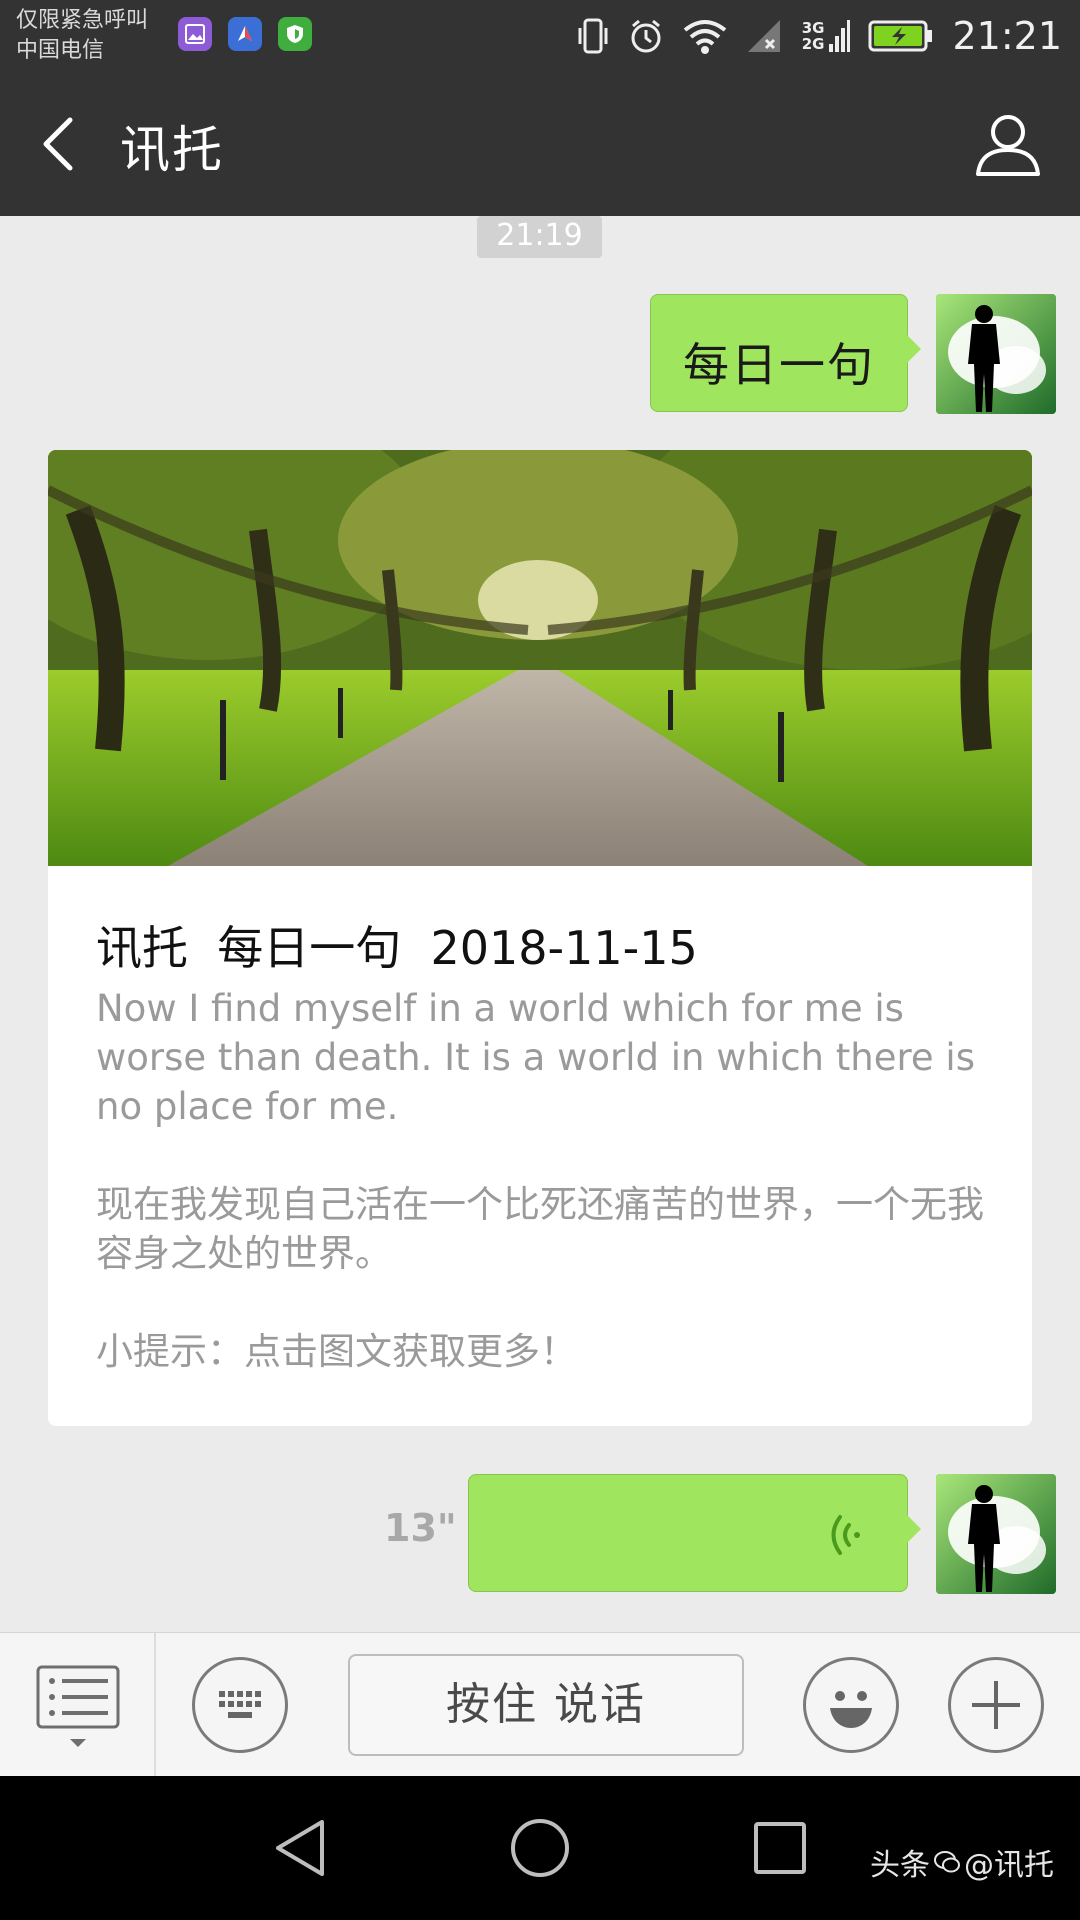 This screenshot has width=1080, height=1920. I want to click on nav-back-icon, so click(300, 1848).